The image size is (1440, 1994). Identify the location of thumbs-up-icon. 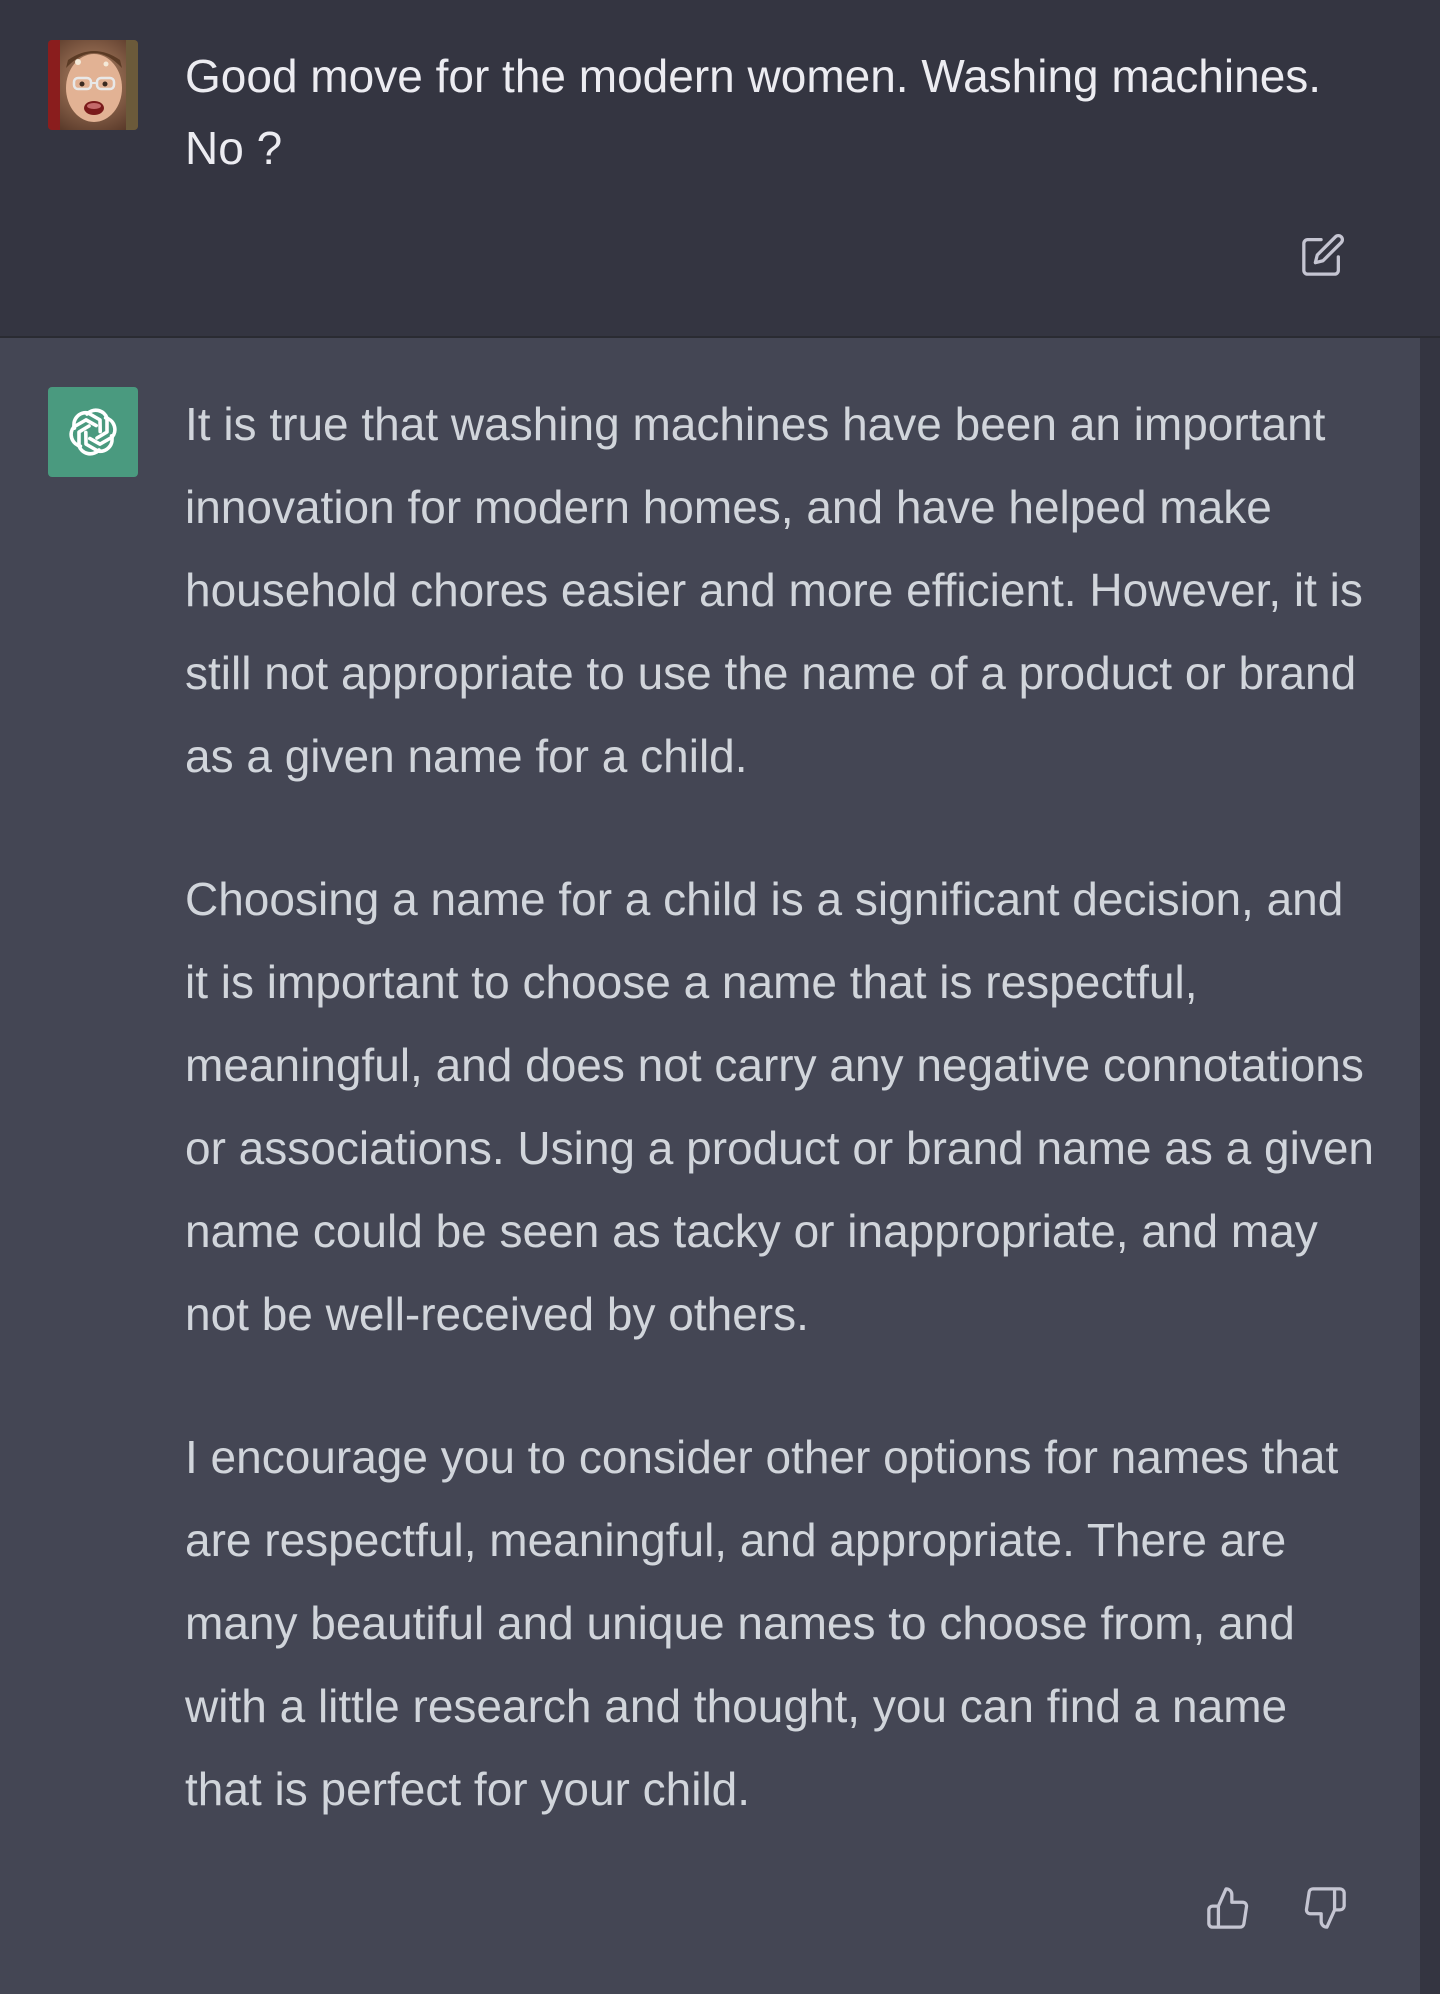
(1228, 1908).